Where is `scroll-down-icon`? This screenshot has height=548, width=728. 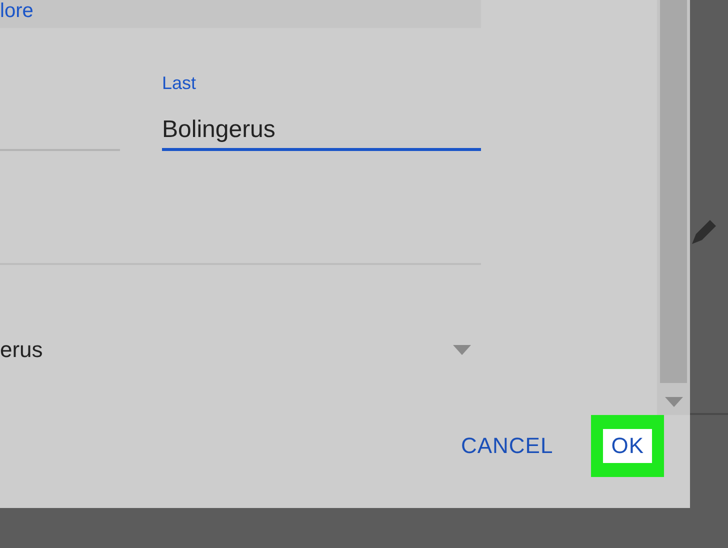
scroll-down-icon is located at coordinates (673, 402).